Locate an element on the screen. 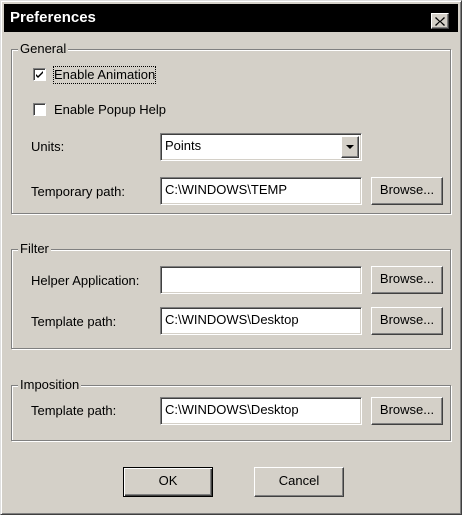 Image resolution: width=462 pixels, height=515 pixels. checkmark-icon is located at coordinates (39, 74).